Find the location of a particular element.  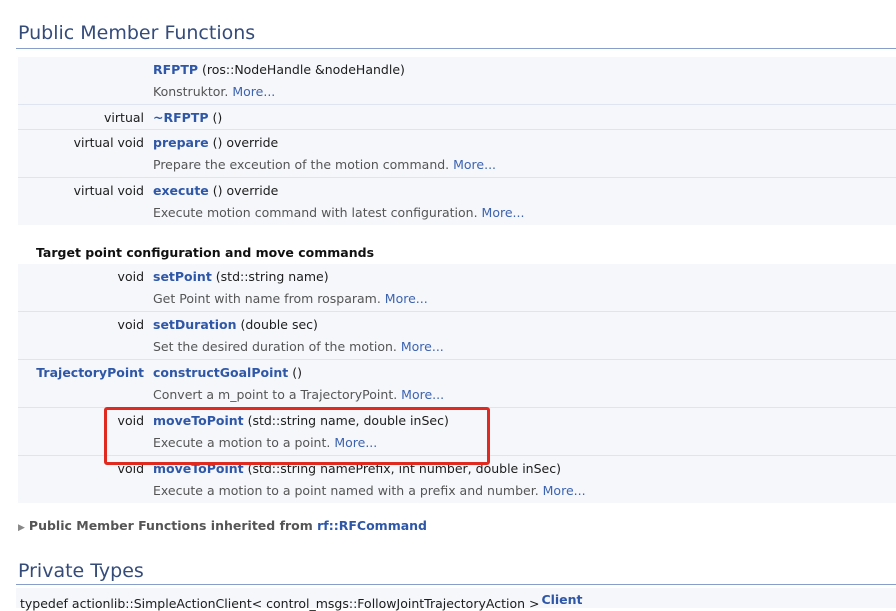

inherited-label: Public Member Functions inherited from is located at coordinates (173, 525).